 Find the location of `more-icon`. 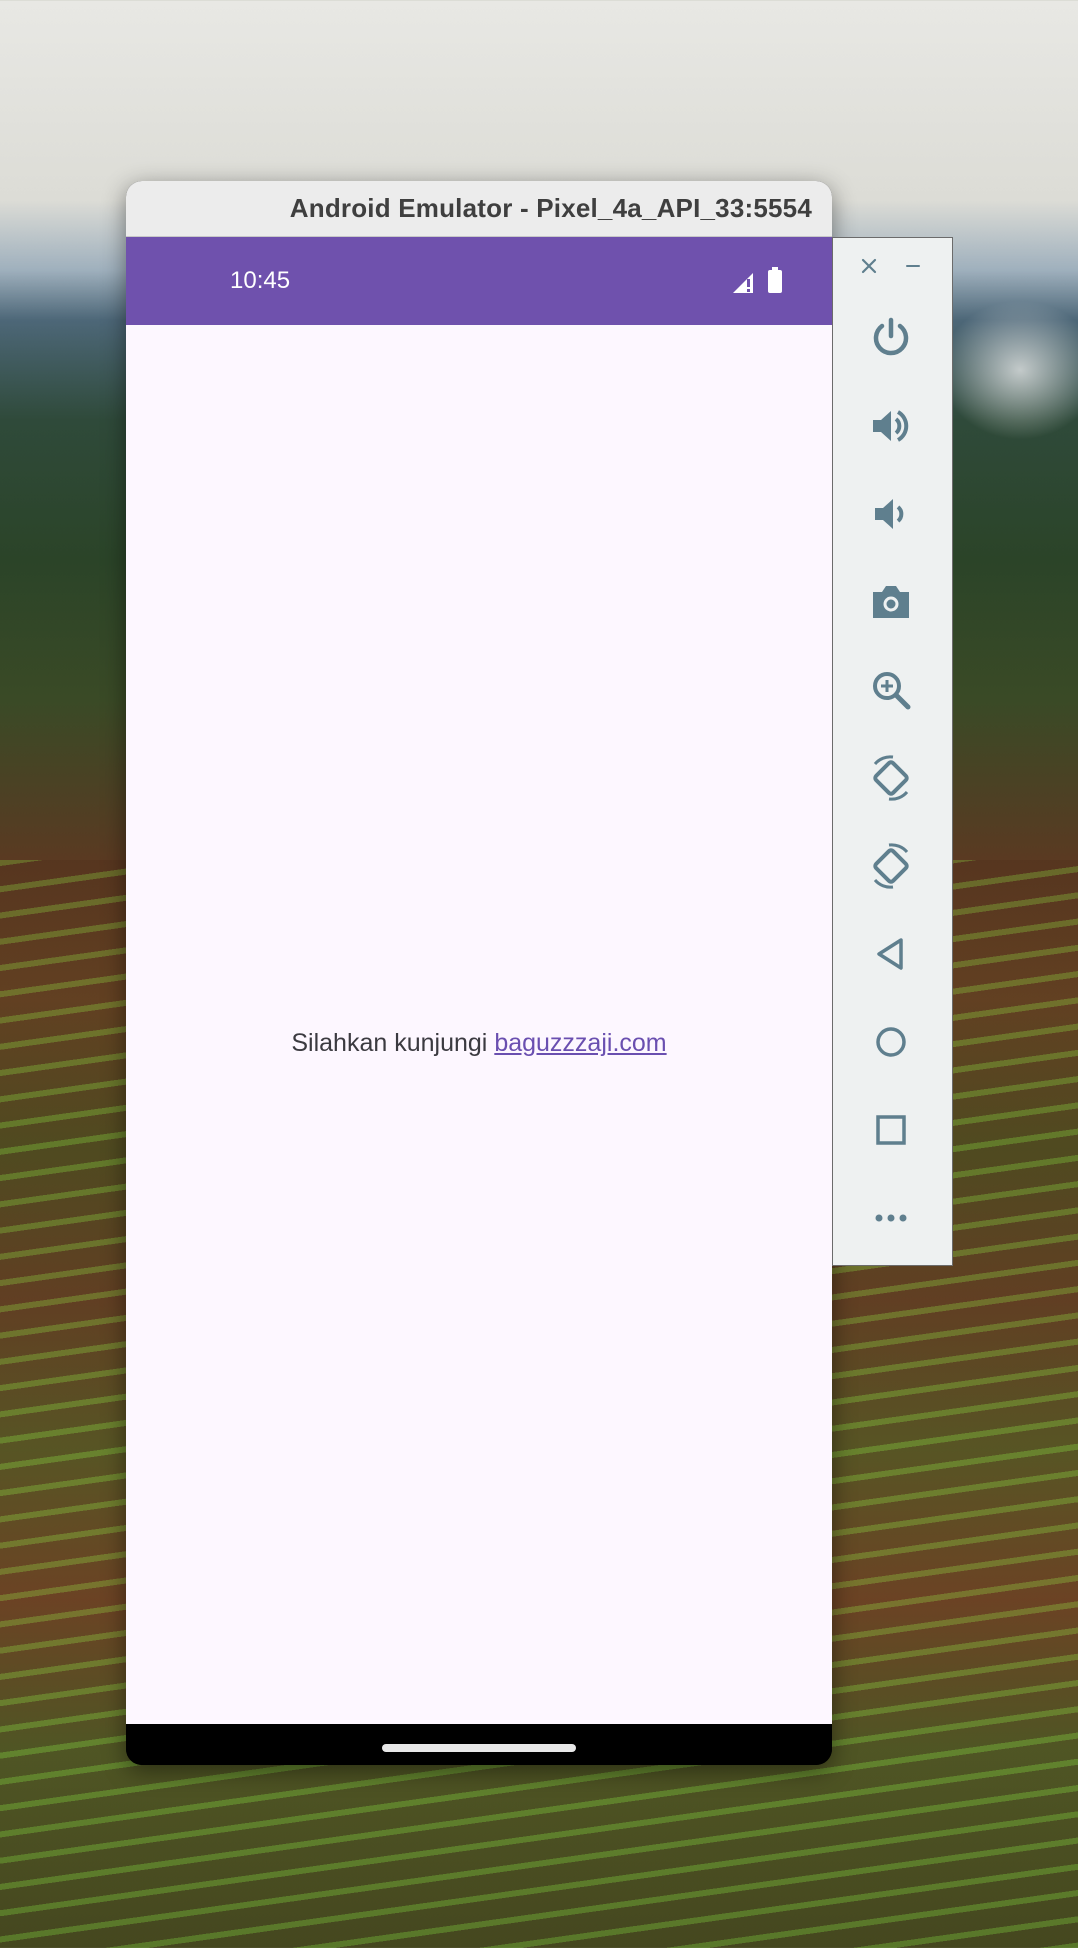

more-icon is located at coordinates (891, 1218).